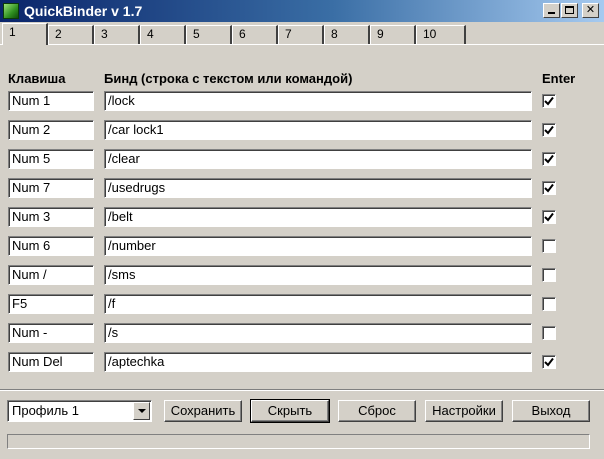 This screenshot has height=459, width=604. What do you see at coordinates (393, 34) in the screenshot?
I see `tab-9: 9` at bounding box center [393, 34].